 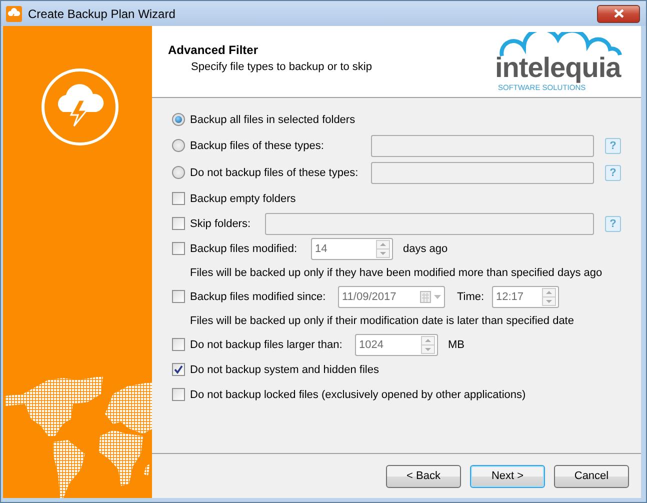 I want to click on option-label: Do not backup files of these types:, so click(x=275, y=172).